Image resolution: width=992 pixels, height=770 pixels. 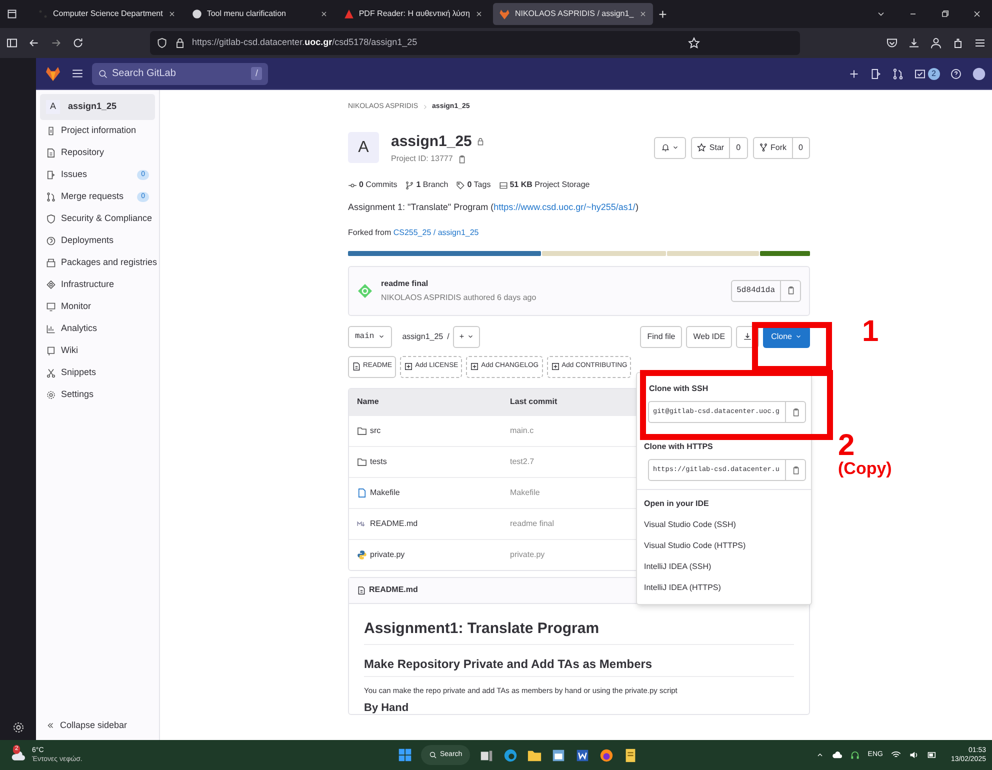 What do you see at coordinates (370, 337) in the screenshot?
I see `branch-dropdown: main` at bounding box center [370, 337].